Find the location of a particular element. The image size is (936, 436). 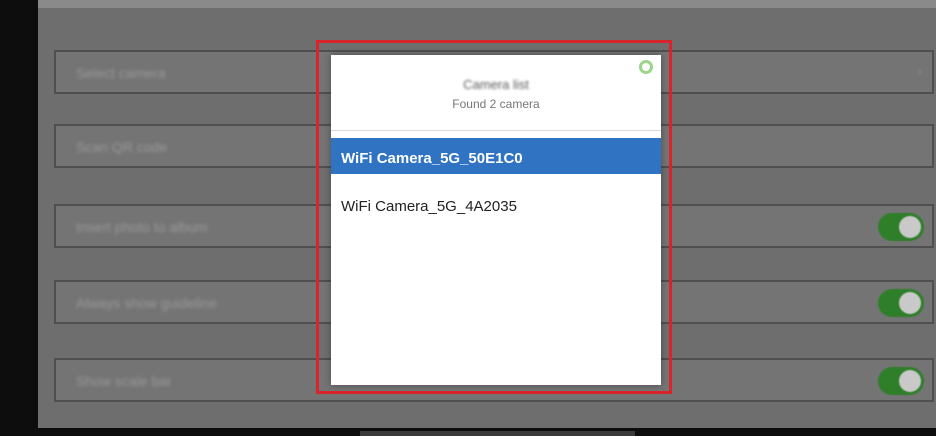

top-bar is located at coordinates (487, 4).